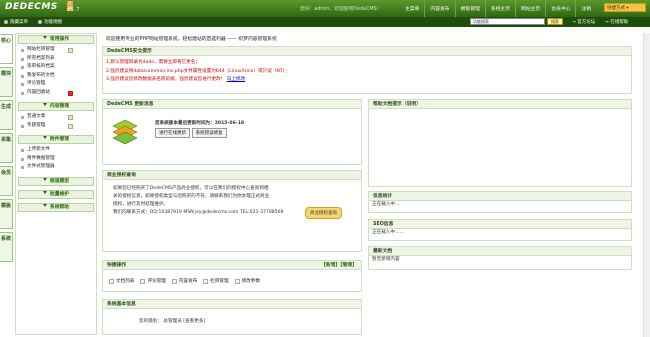 The height and width of the screenshot is (337, 650). Describe the element at coordinates (41, 166) in the screenshot. I see `item-label: 文件式管理器` at that location.